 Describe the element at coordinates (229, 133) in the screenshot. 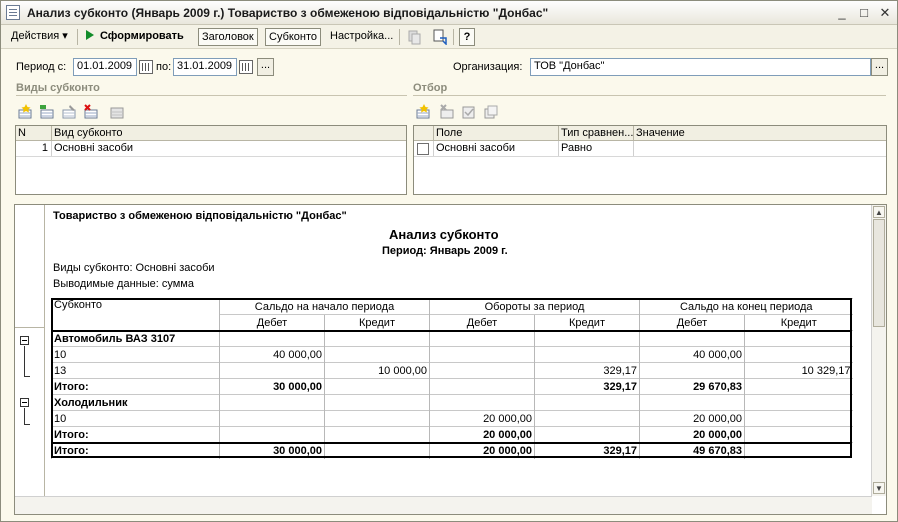

I see `column-header-type: Вид субконто` at that location.